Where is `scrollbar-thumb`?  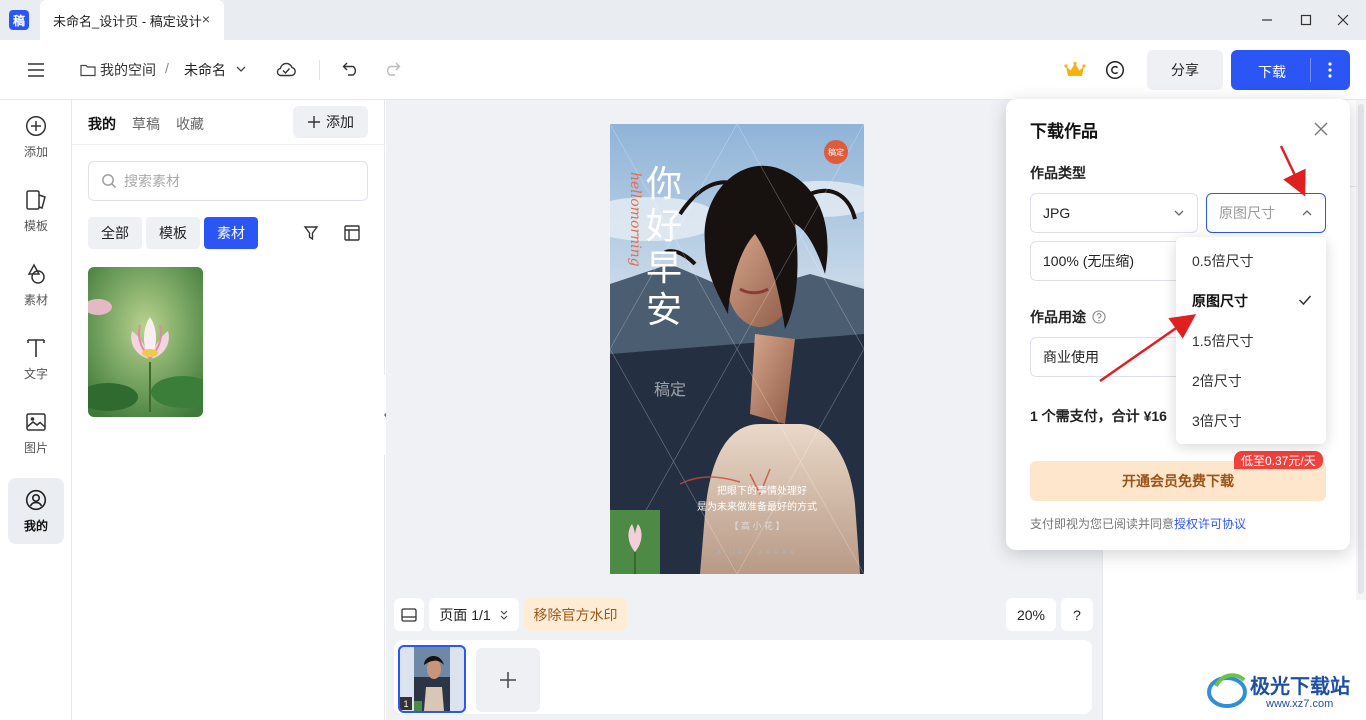
scrollbar-thumb is located at coordinates (1361, 349).